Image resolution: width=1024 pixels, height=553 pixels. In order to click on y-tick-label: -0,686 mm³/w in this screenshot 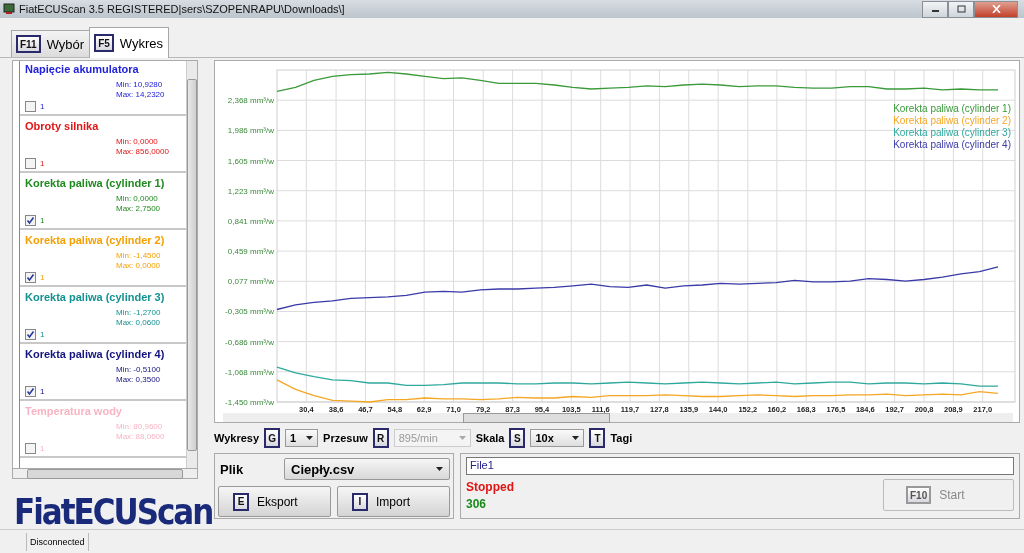, I will do `click(249, 342)`.